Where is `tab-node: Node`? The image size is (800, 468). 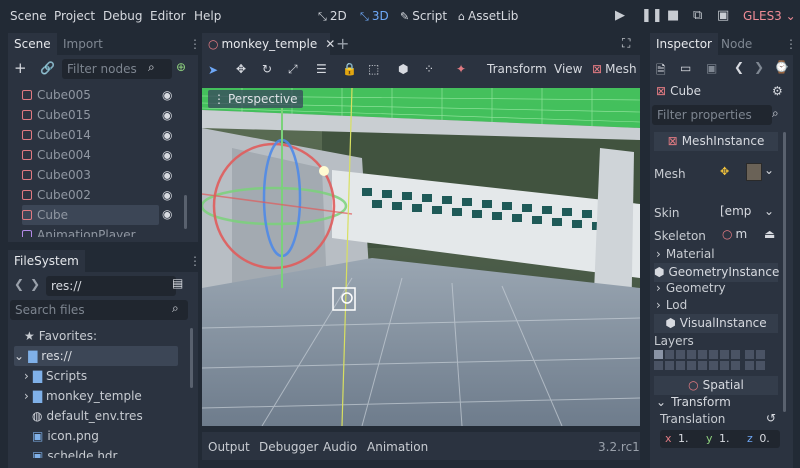 tab-node: Node is located at coordinates (736, 44).